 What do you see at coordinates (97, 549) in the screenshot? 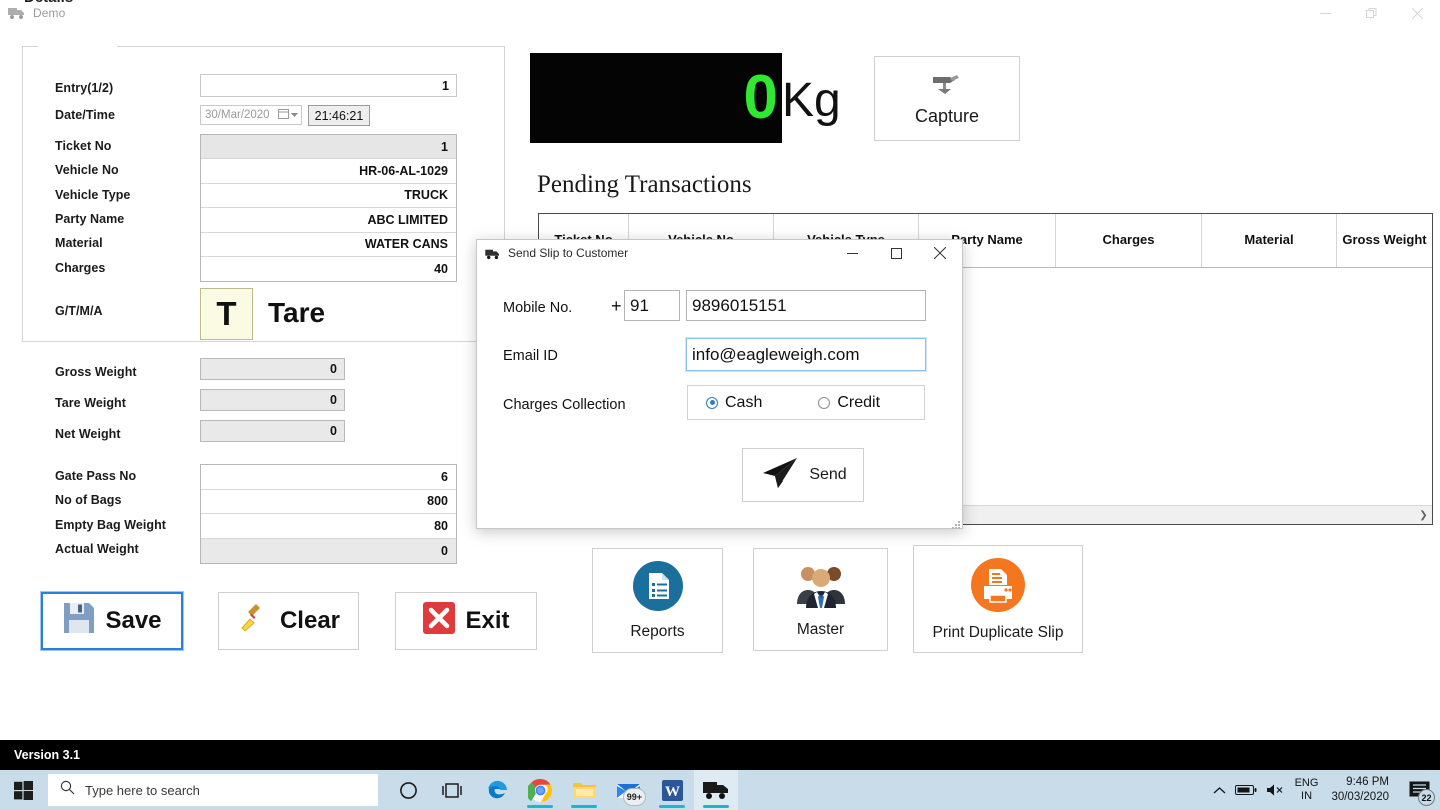
I see `actual-weight-label: Actual Weight` at bounding box center [97, 549].